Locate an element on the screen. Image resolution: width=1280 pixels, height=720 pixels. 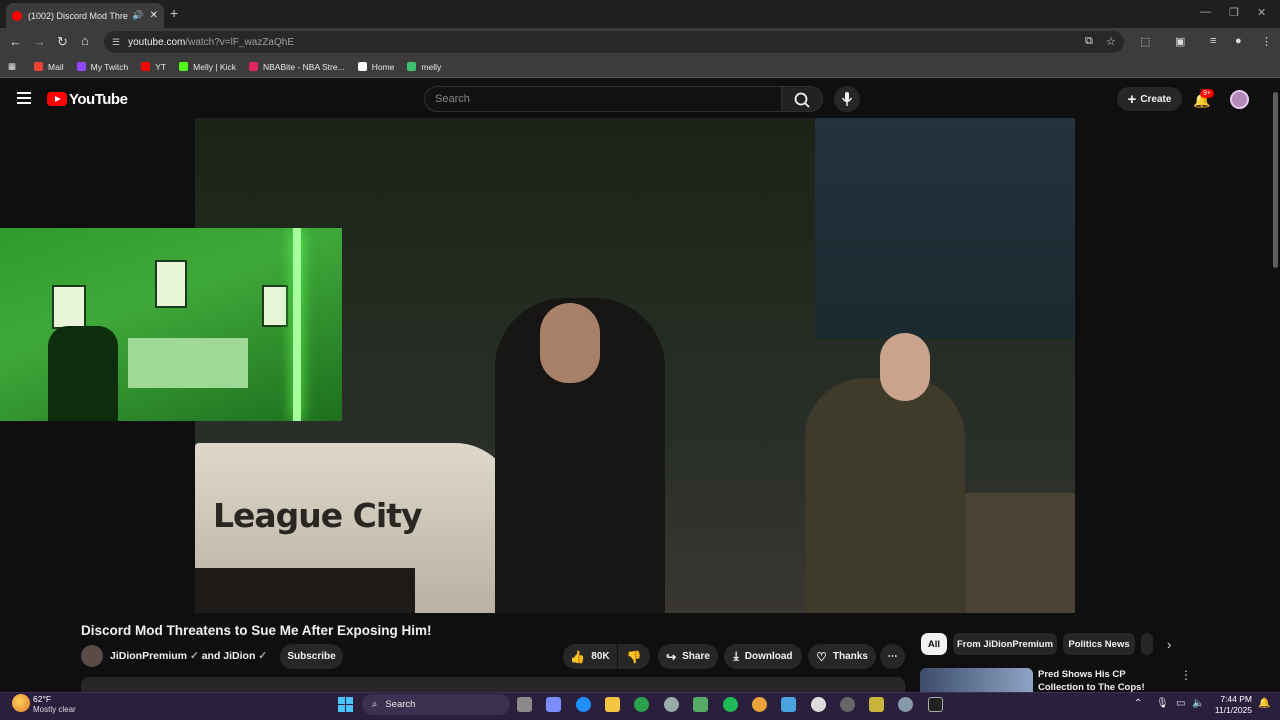
system-clock: 7:44 PM 11/1/2025 is located at coordinates (1232, 705).